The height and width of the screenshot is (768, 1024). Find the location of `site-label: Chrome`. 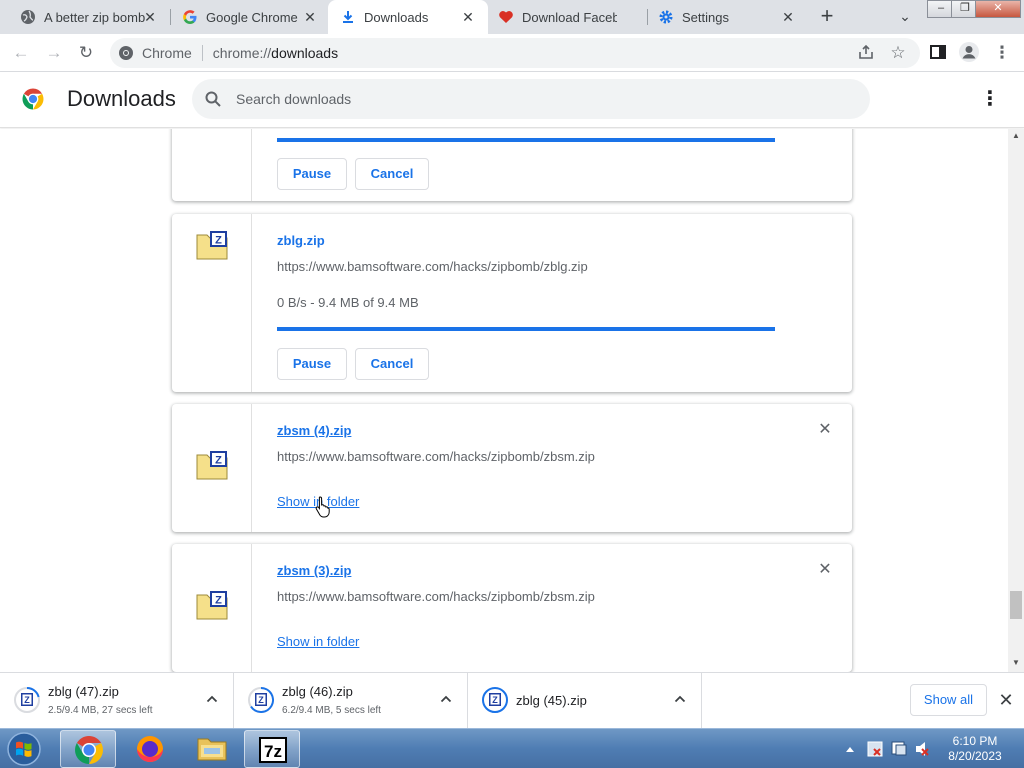

site-label: Chrome is located at coordinates (167, 53).